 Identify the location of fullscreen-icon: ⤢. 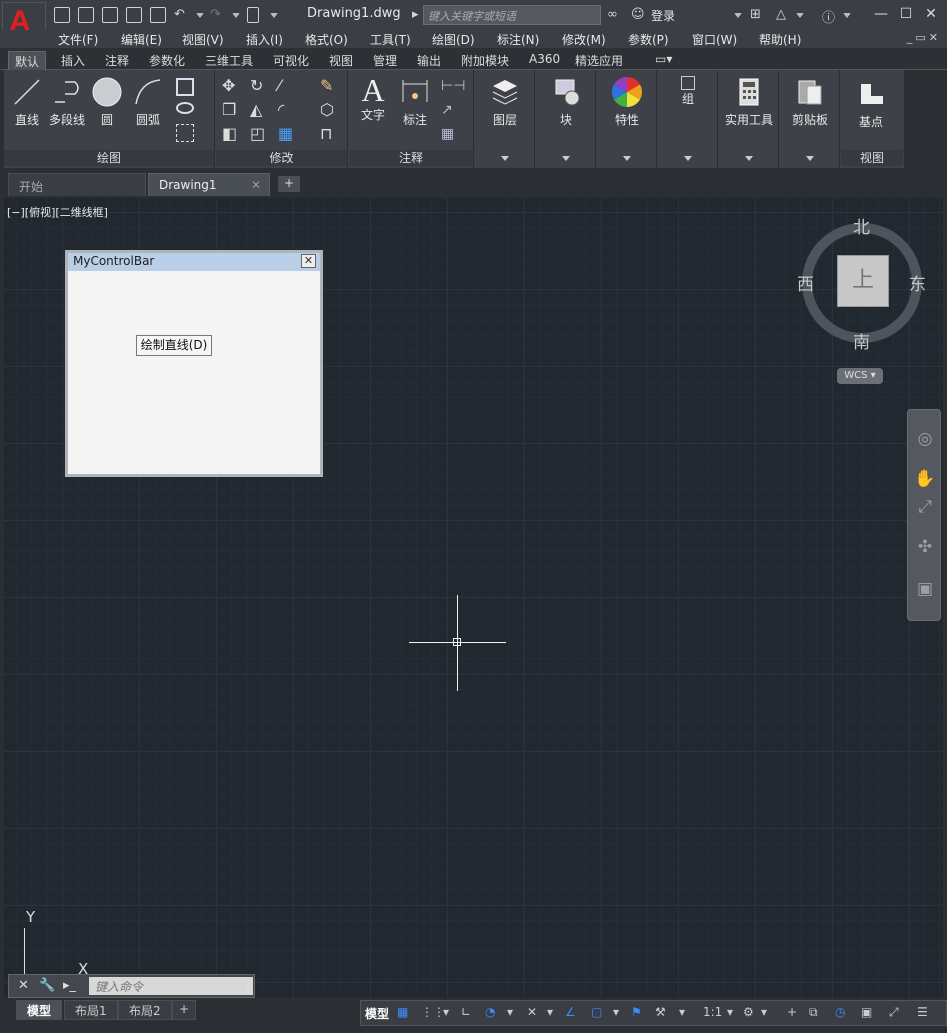
(894, 1012).